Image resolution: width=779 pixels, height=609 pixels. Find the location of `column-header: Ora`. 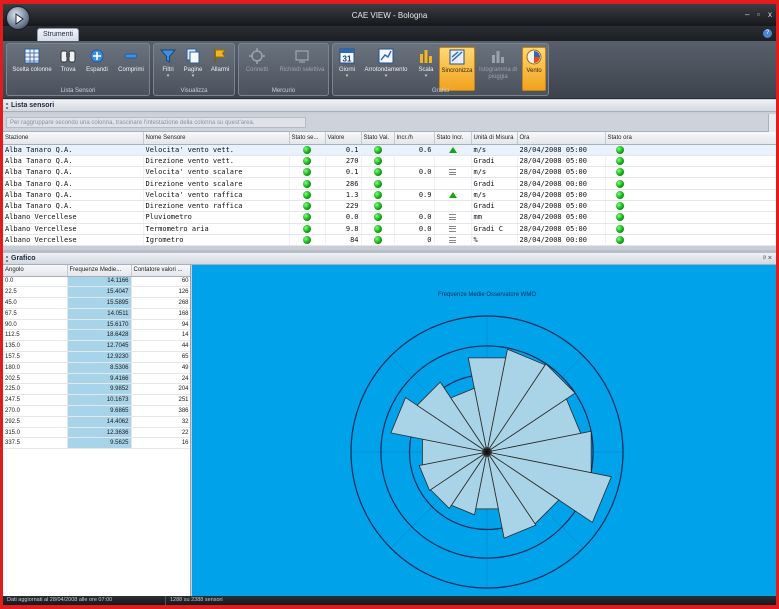

column-header: Ora is located at coordinates (561, 138).